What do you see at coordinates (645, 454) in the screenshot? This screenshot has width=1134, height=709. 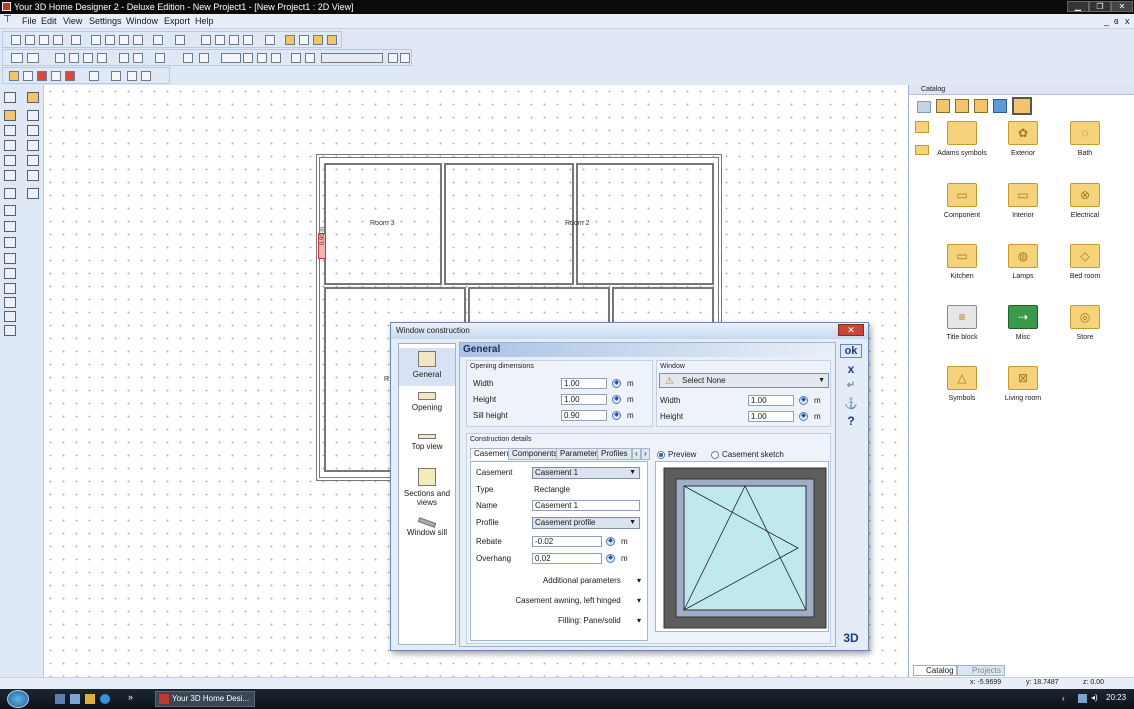 I see `tab-scroll-right-icon: ›` at bounding box center [645, 454].